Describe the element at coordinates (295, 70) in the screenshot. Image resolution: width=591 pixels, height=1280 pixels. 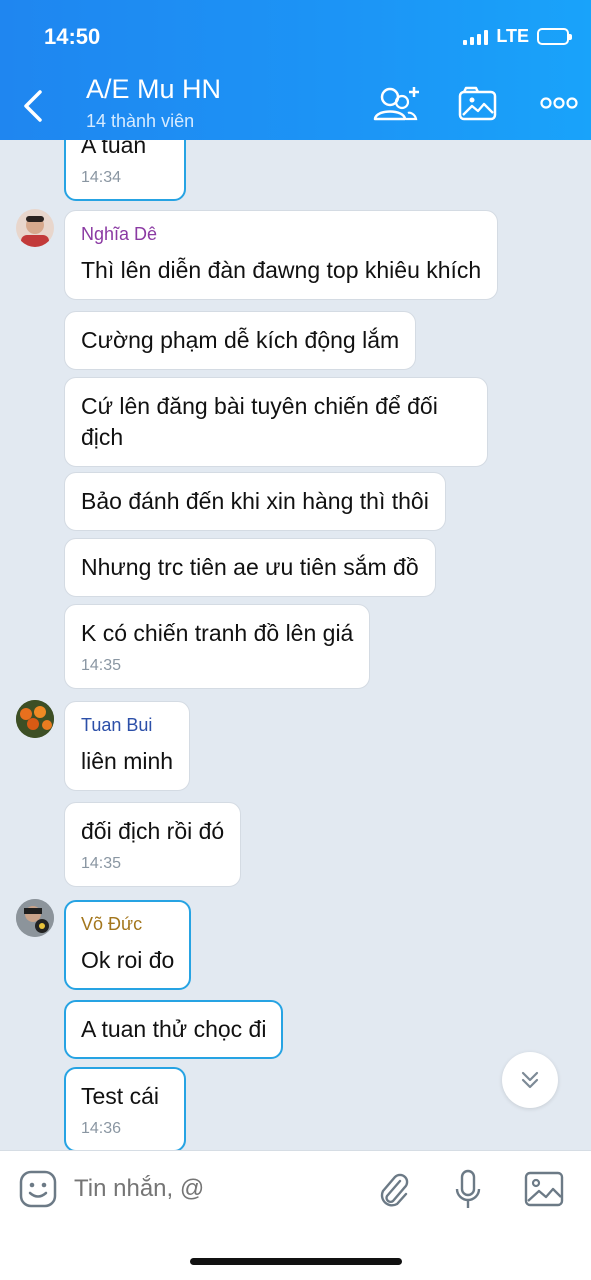
I see `chat-header: 14:50 LTE A/E Mu HN 14 thành viên` at that location.